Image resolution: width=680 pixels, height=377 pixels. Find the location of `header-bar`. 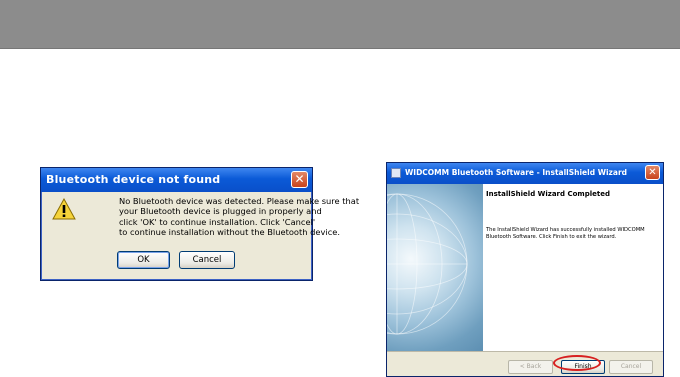

header-bar is located at coordinates (340, 24).